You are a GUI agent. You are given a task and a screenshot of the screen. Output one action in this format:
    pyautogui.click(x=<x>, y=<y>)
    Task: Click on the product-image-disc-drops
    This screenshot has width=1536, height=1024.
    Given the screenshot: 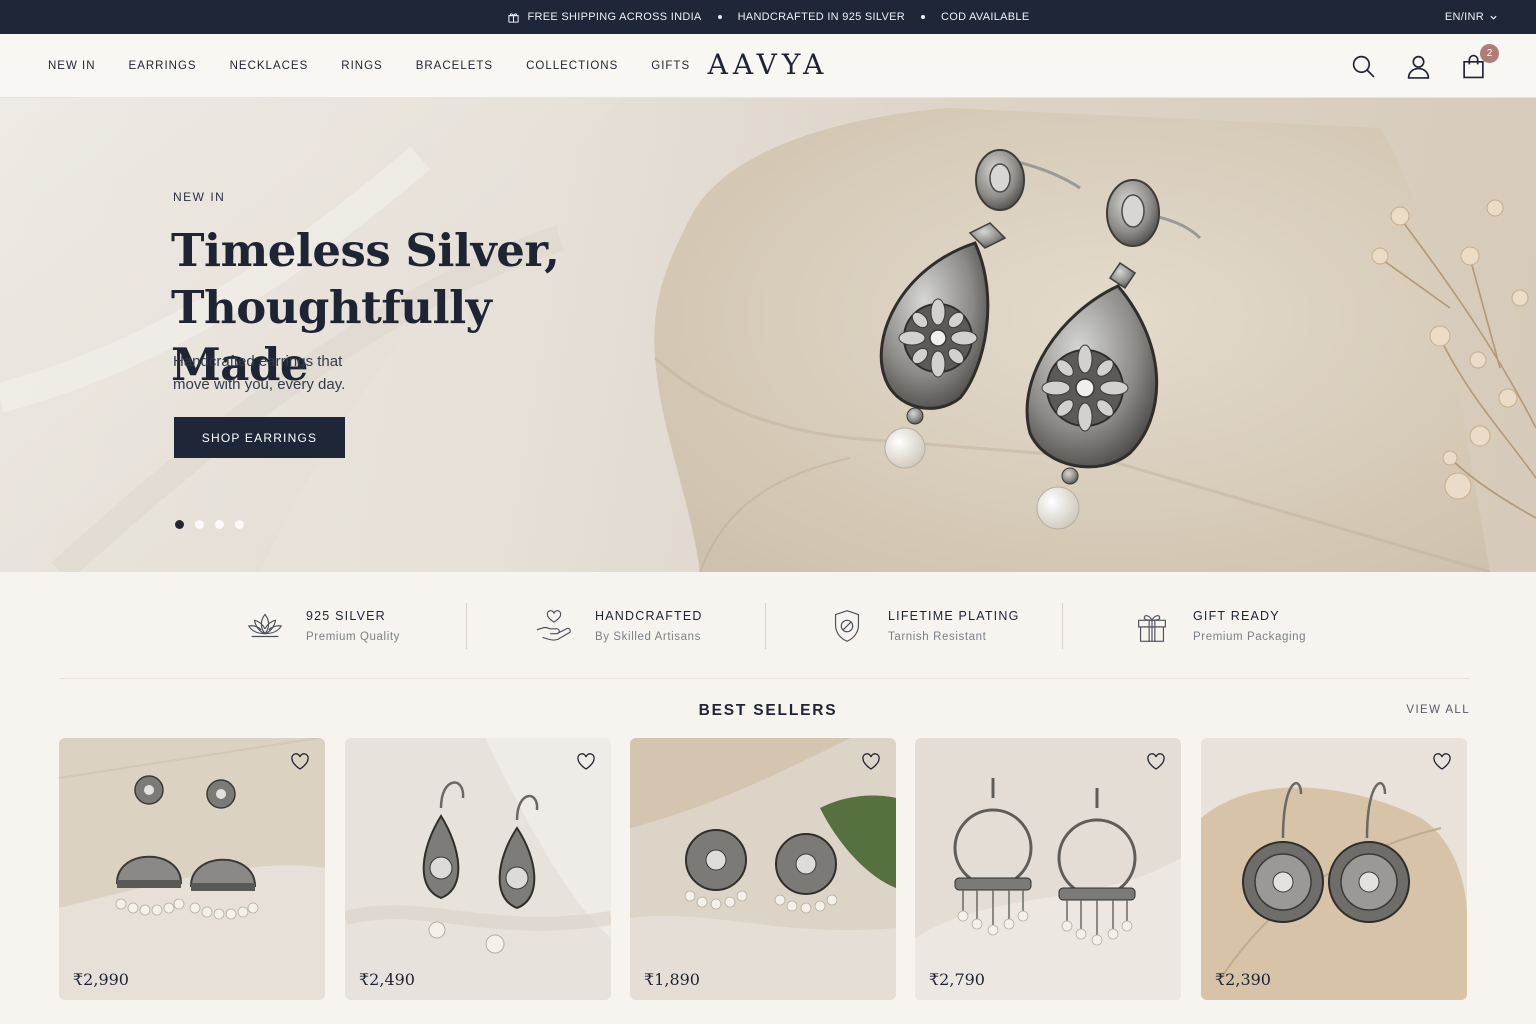 What is the action you would take?
    pyautogui.click(x=1334, y=869)
    